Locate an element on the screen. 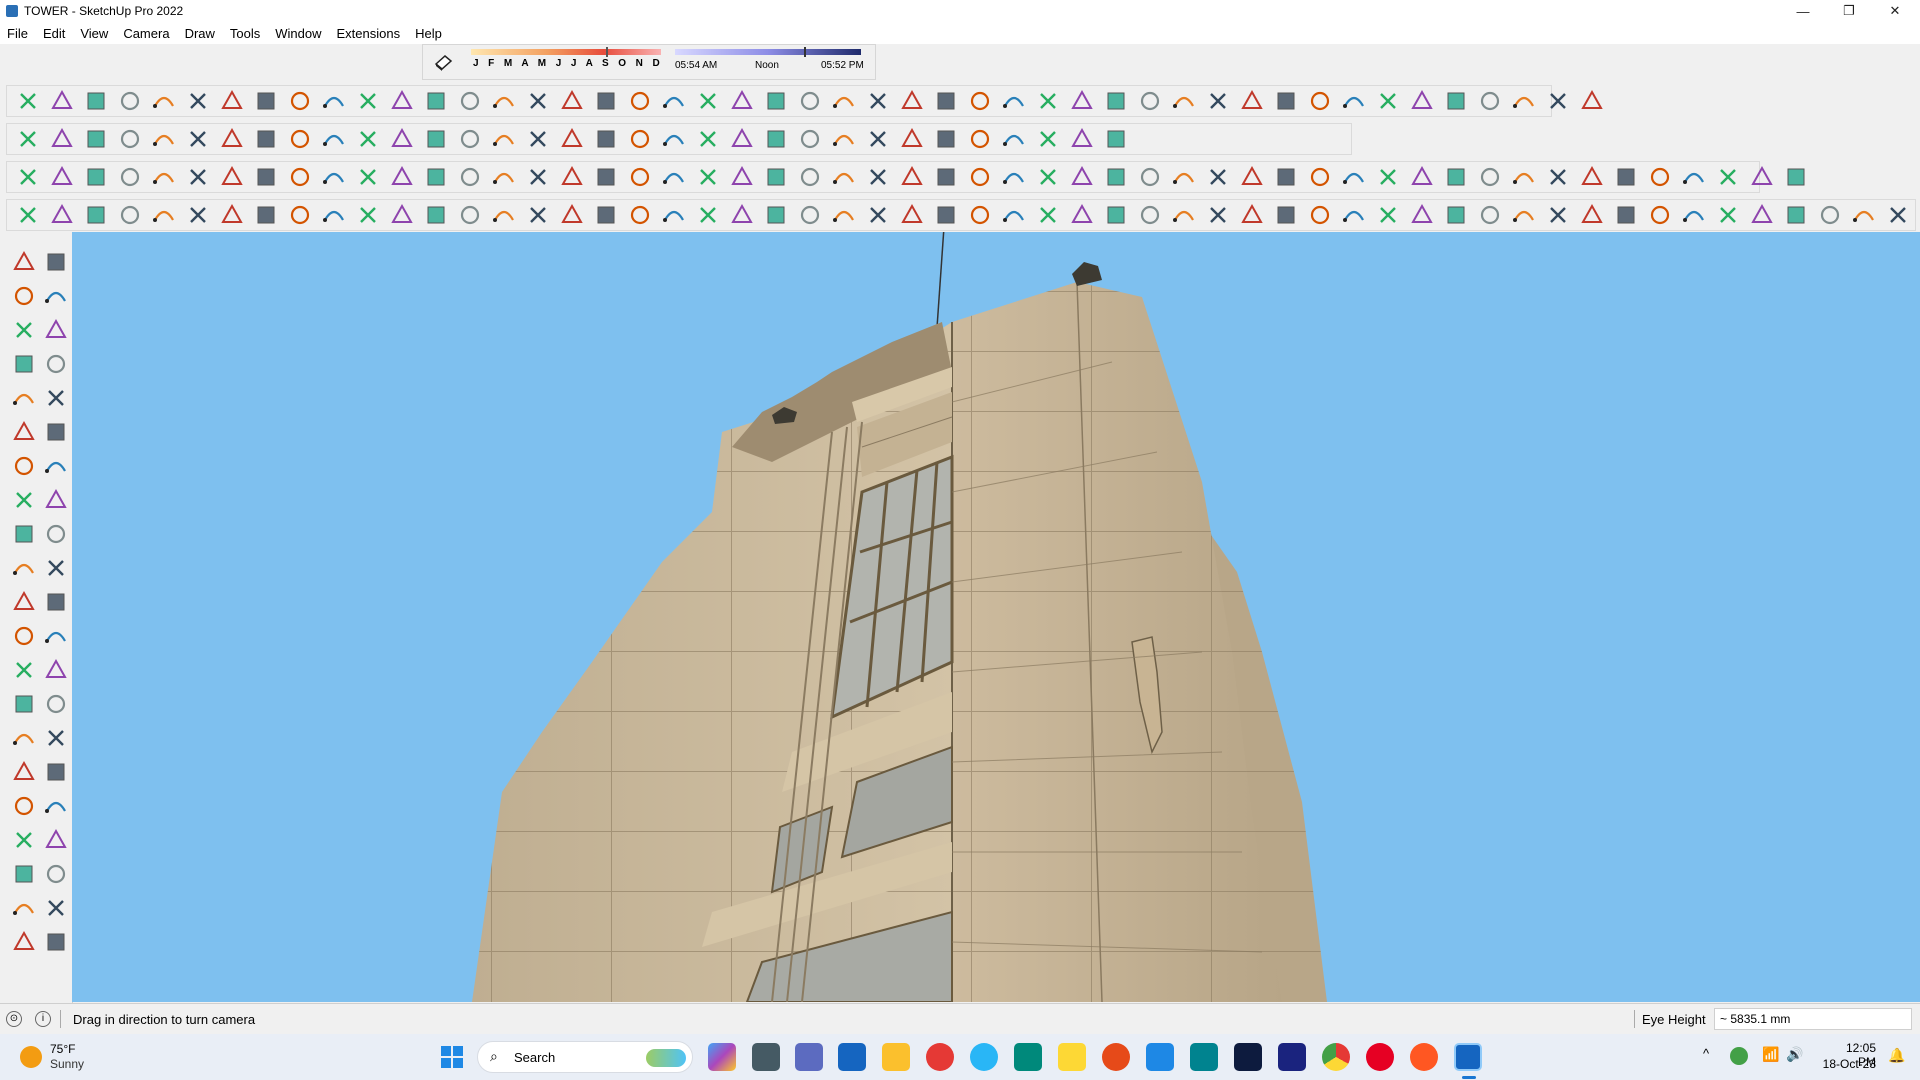  3d-text-icon is located at coordinates (56, 704).